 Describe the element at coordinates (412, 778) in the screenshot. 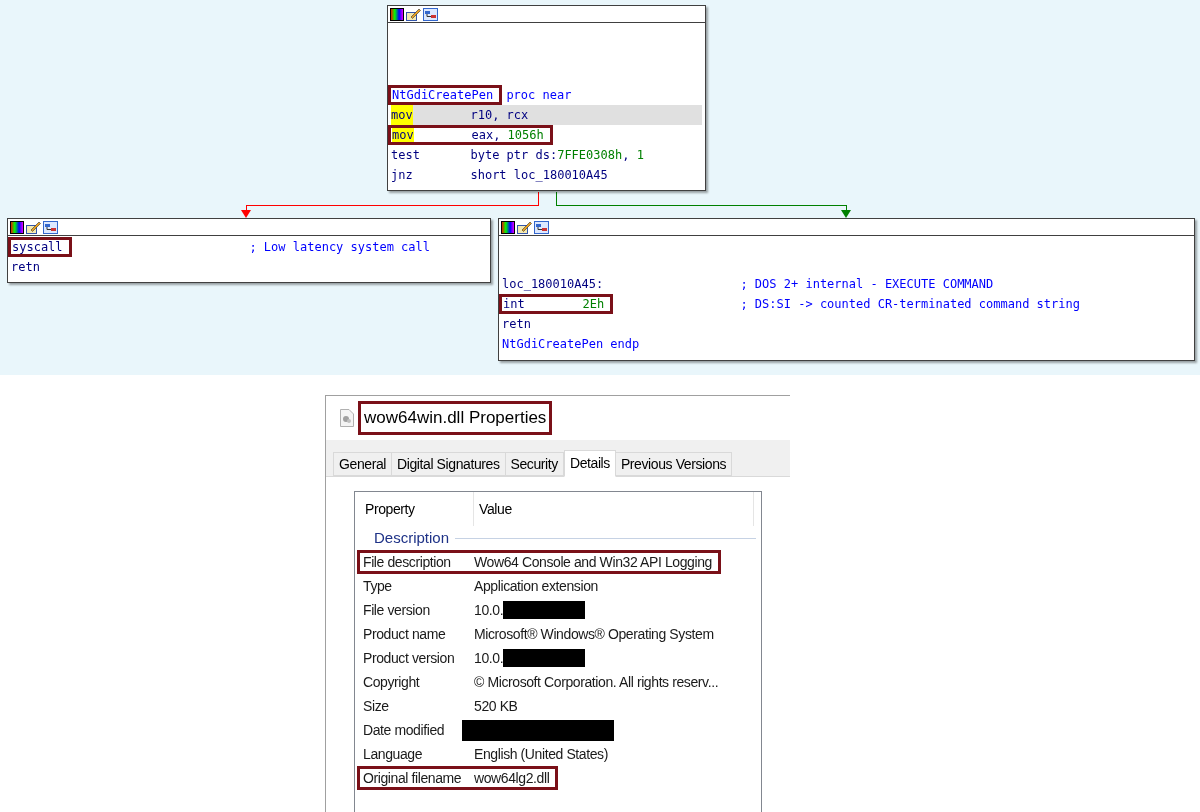

I see `property-name: Original filename` at that location.